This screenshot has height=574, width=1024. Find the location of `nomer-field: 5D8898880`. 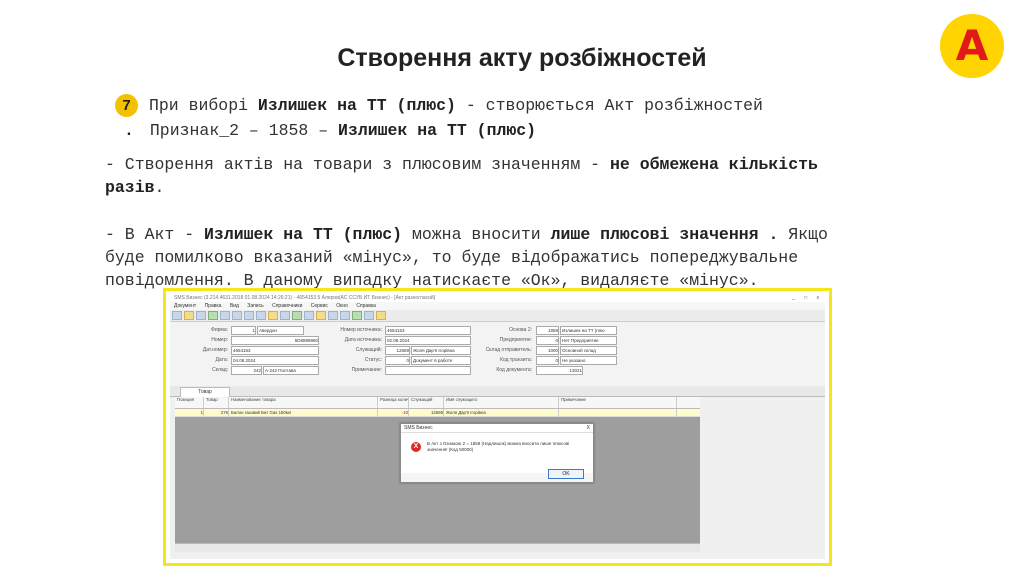

nomer-field: 5D8898880 is located at coordinates (275, 340).